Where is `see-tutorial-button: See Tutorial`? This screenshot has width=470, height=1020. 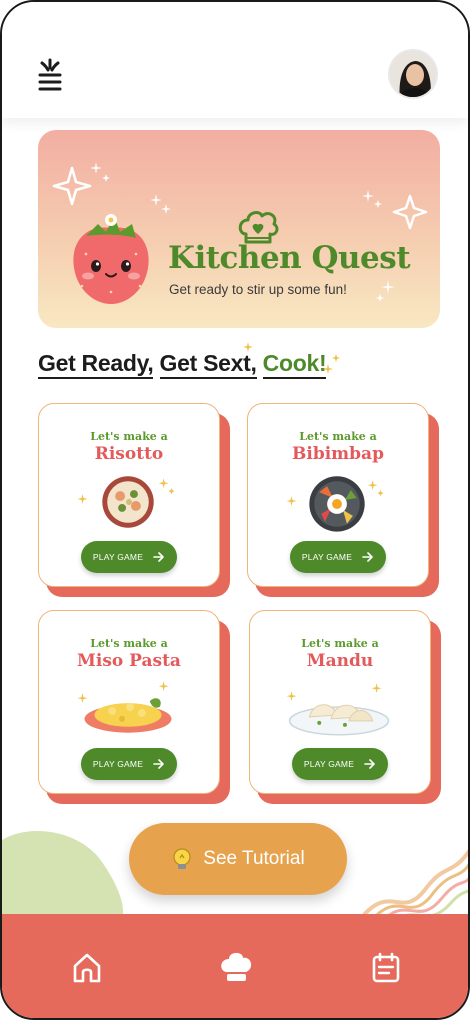
see-tutorial-button: See Tutorial is located at coordinates (238, 859).